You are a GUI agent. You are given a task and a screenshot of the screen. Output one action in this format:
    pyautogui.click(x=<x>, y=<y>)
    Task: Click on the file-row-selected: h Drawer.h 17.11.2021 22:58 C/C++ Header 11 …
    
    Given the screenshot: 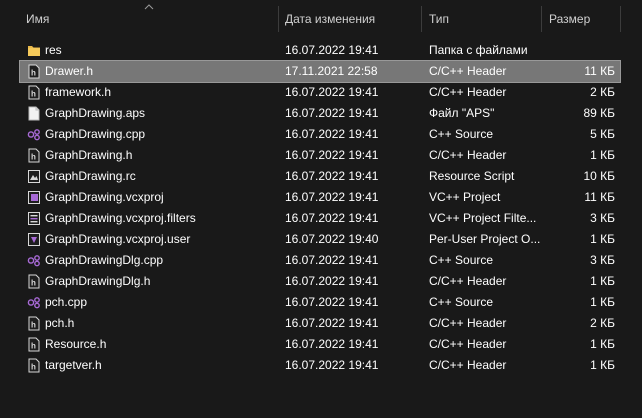 What is the action you would take?
    pyautogui.click(x=320, y=71)
    